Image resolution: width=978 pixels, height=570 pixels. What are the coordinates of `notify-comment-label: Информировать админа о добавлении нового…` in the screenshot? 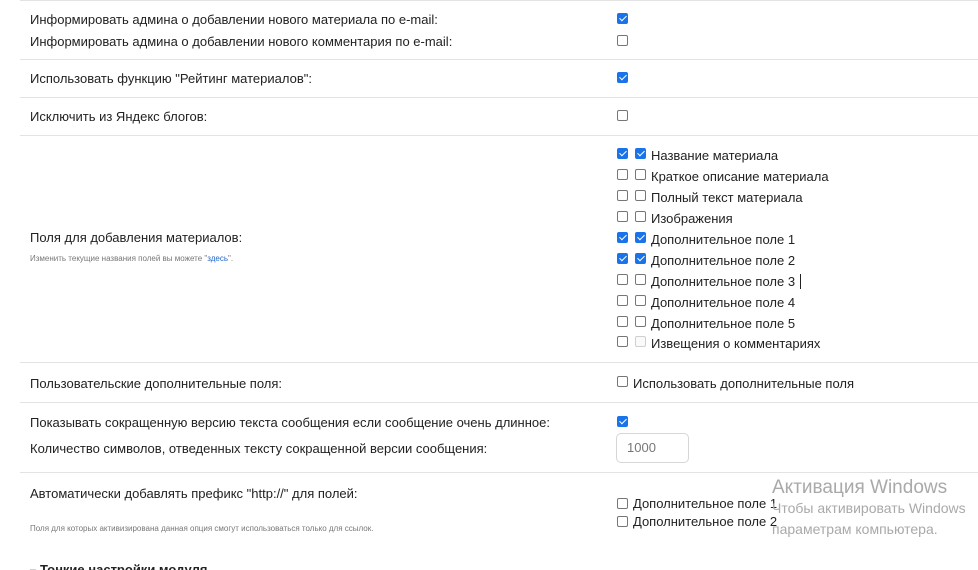 It's located at (241, 41).